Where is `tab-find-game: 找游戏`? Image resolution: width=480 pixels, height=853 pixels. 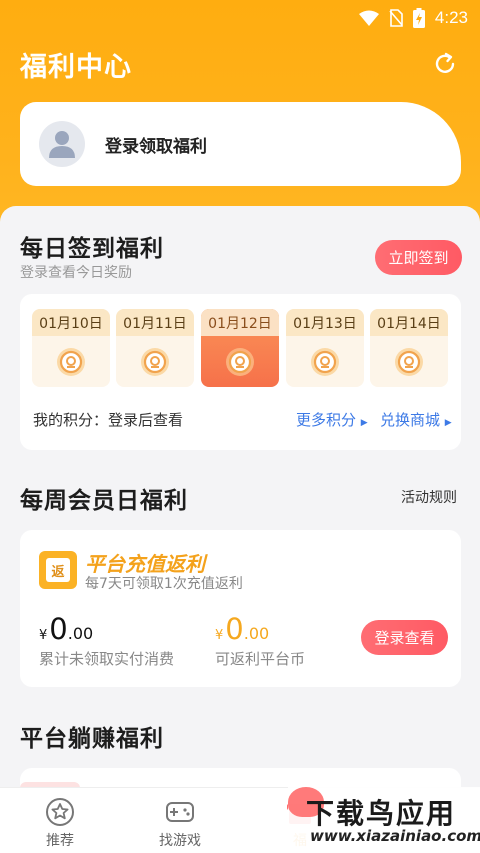 tab-find-game: 找游戏 is located at coordinates (180, 820).